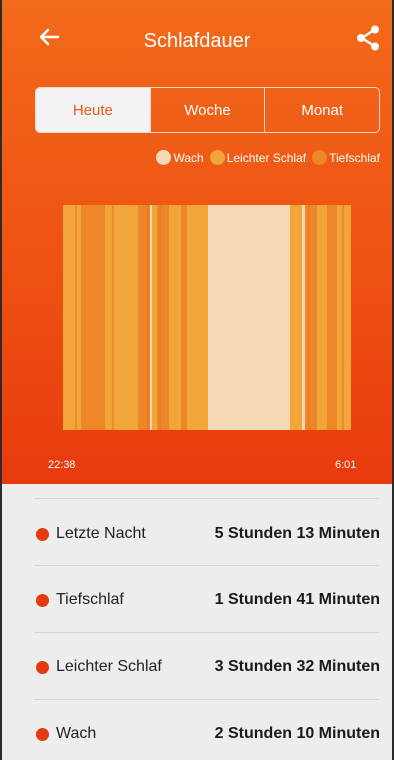 The height and width of the screenshot is (760, 394). What do you see at coordinates (197, 734) in the screenshot?
I see `stat-row-wach: Wach 2 Stunden 10 Minuten` at bounding box center [197, 734].